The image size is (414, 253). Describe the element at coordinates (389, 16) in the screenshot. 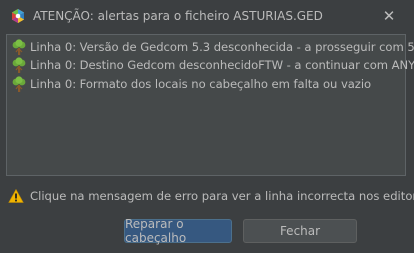

I see `close-icon: ✕` at that location.